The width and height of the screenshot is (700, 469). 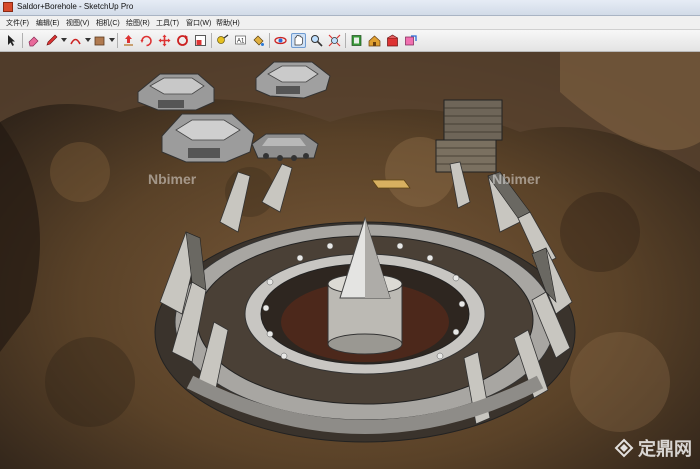 I want to click on pan-icon, so click(x=298, y=40).